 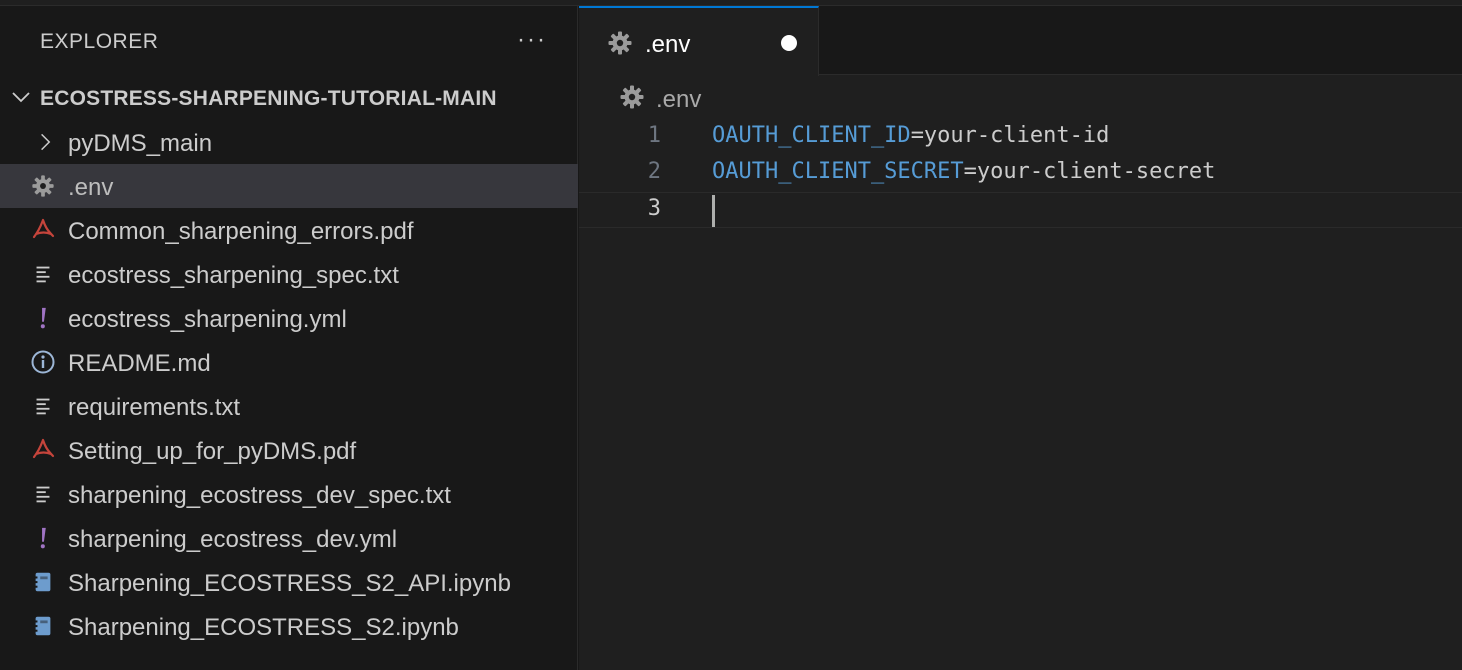 I want to click on explorer-title: EXPLORER, so click(x=99, y=41).